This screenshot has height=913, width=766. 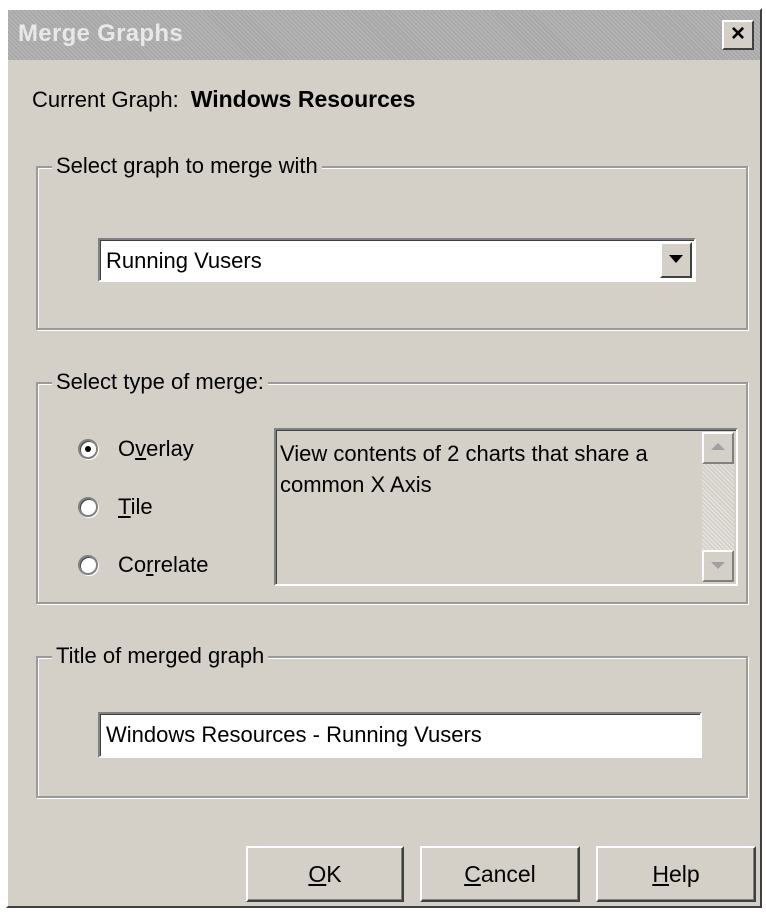 I want to click on scroll-up-button, so click(x=718, y=448).